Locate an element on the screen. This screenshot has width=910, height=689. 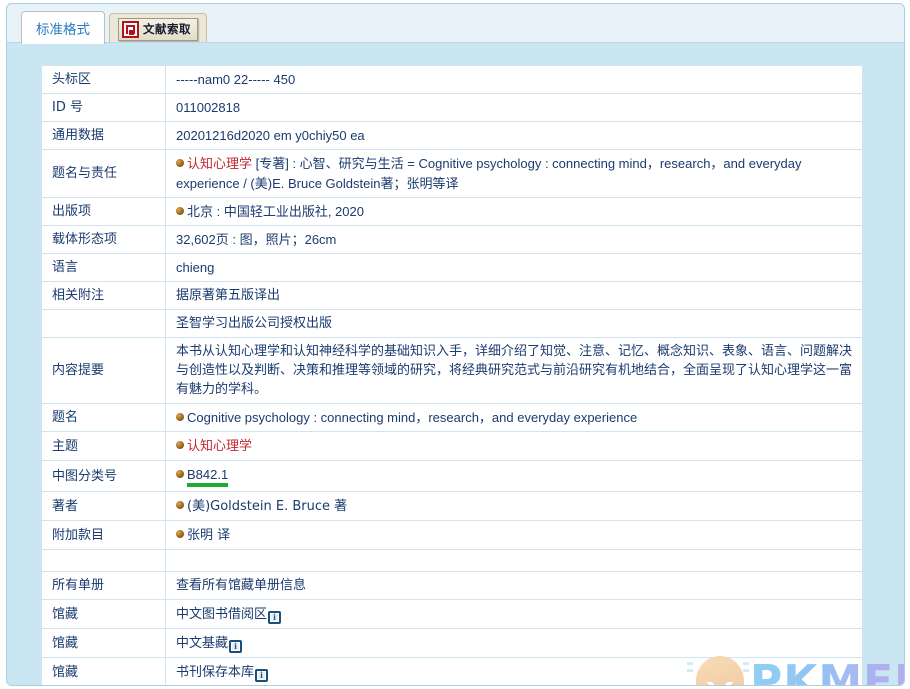
table-row: 所有单册 查看所有馆藏单册信息 is located at coordinates (452, 585).